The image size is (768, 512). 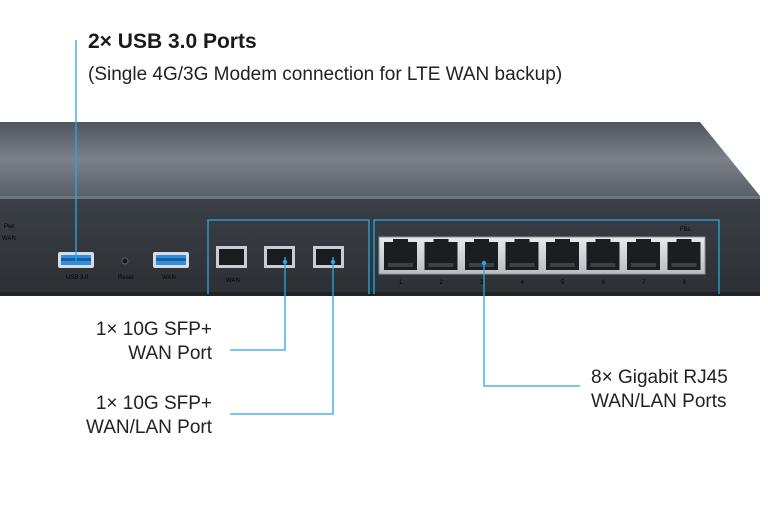 What do you see at coordinates (9, 239) in the screenshot?
I see `left-wan-label: WAN` at bounding box center [9, 239].